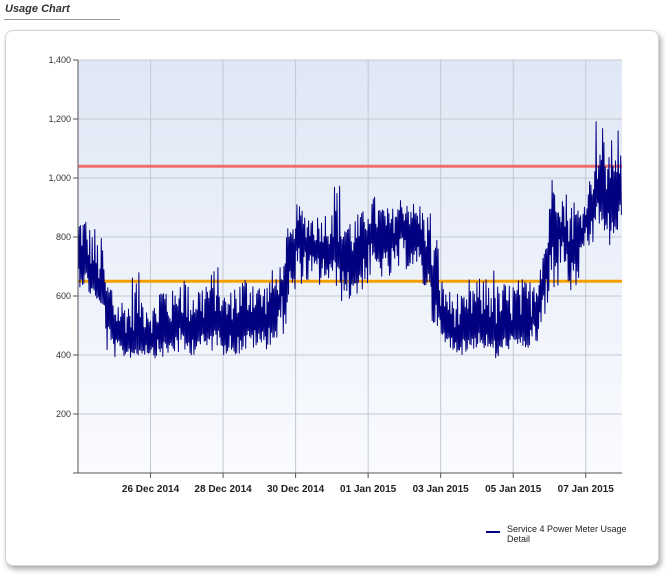 This screenshot has width=666, height=574. What do you see at coordinates (59, 178) in the screenshot?
I see `y-tick-label: 1,000` at bounding box center [59, 178].